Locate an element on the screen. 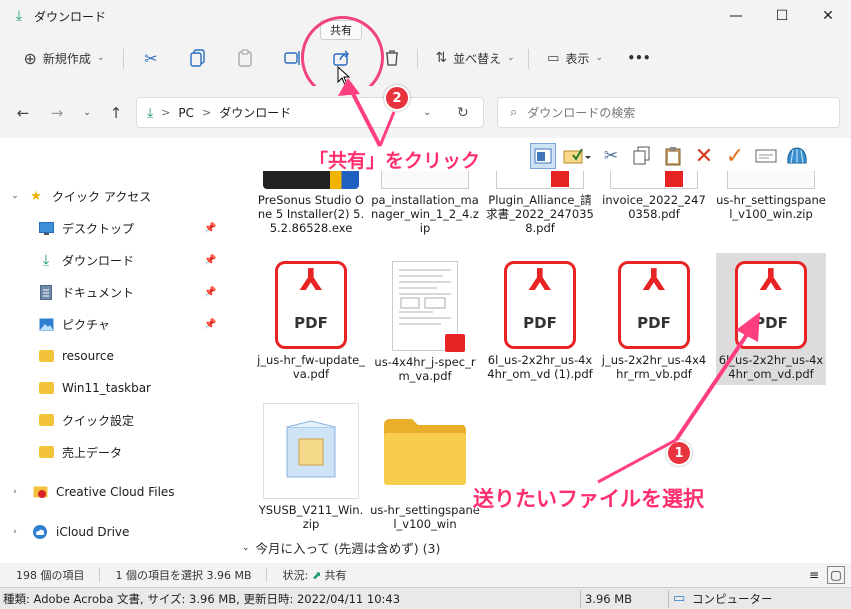  sidebar-item-documents: ドキュメント 📌 is located at coordinates (116, 292).